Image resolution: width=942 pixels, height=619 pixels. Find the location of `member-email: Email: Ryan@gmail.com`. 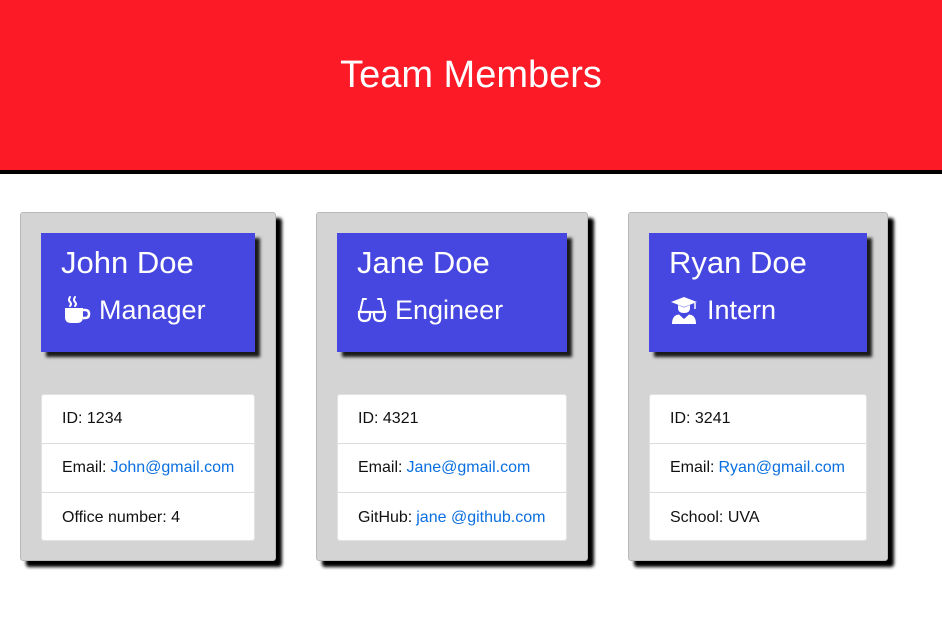

member-email: Email: Ryan@gmail.com is located at coordinates (758, 468).